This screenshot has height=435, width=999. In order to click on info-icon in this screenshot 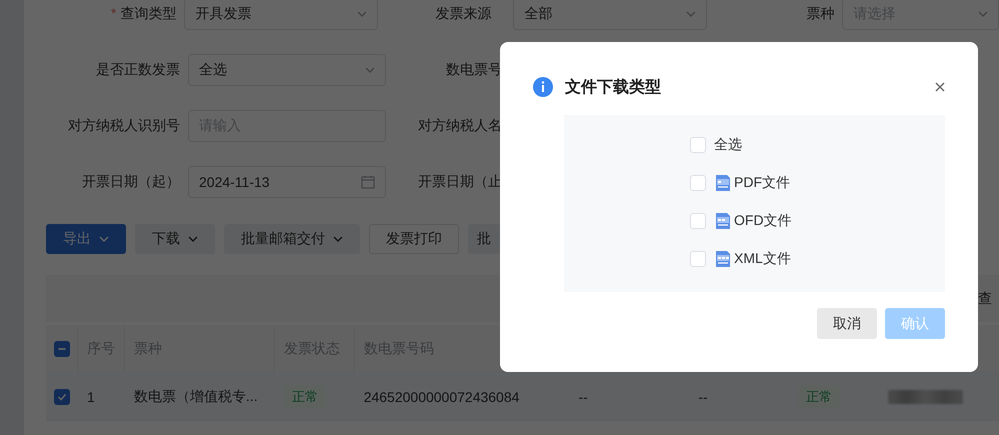, I will do `click(543, 87)`.